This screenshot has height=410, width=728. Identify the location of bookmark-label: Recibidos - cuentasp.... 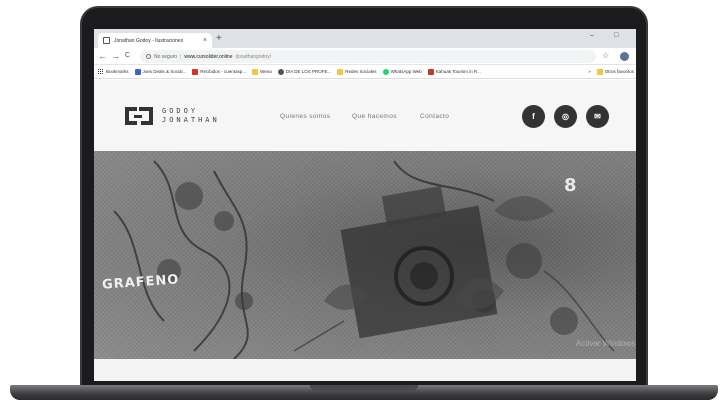
(223, 71).